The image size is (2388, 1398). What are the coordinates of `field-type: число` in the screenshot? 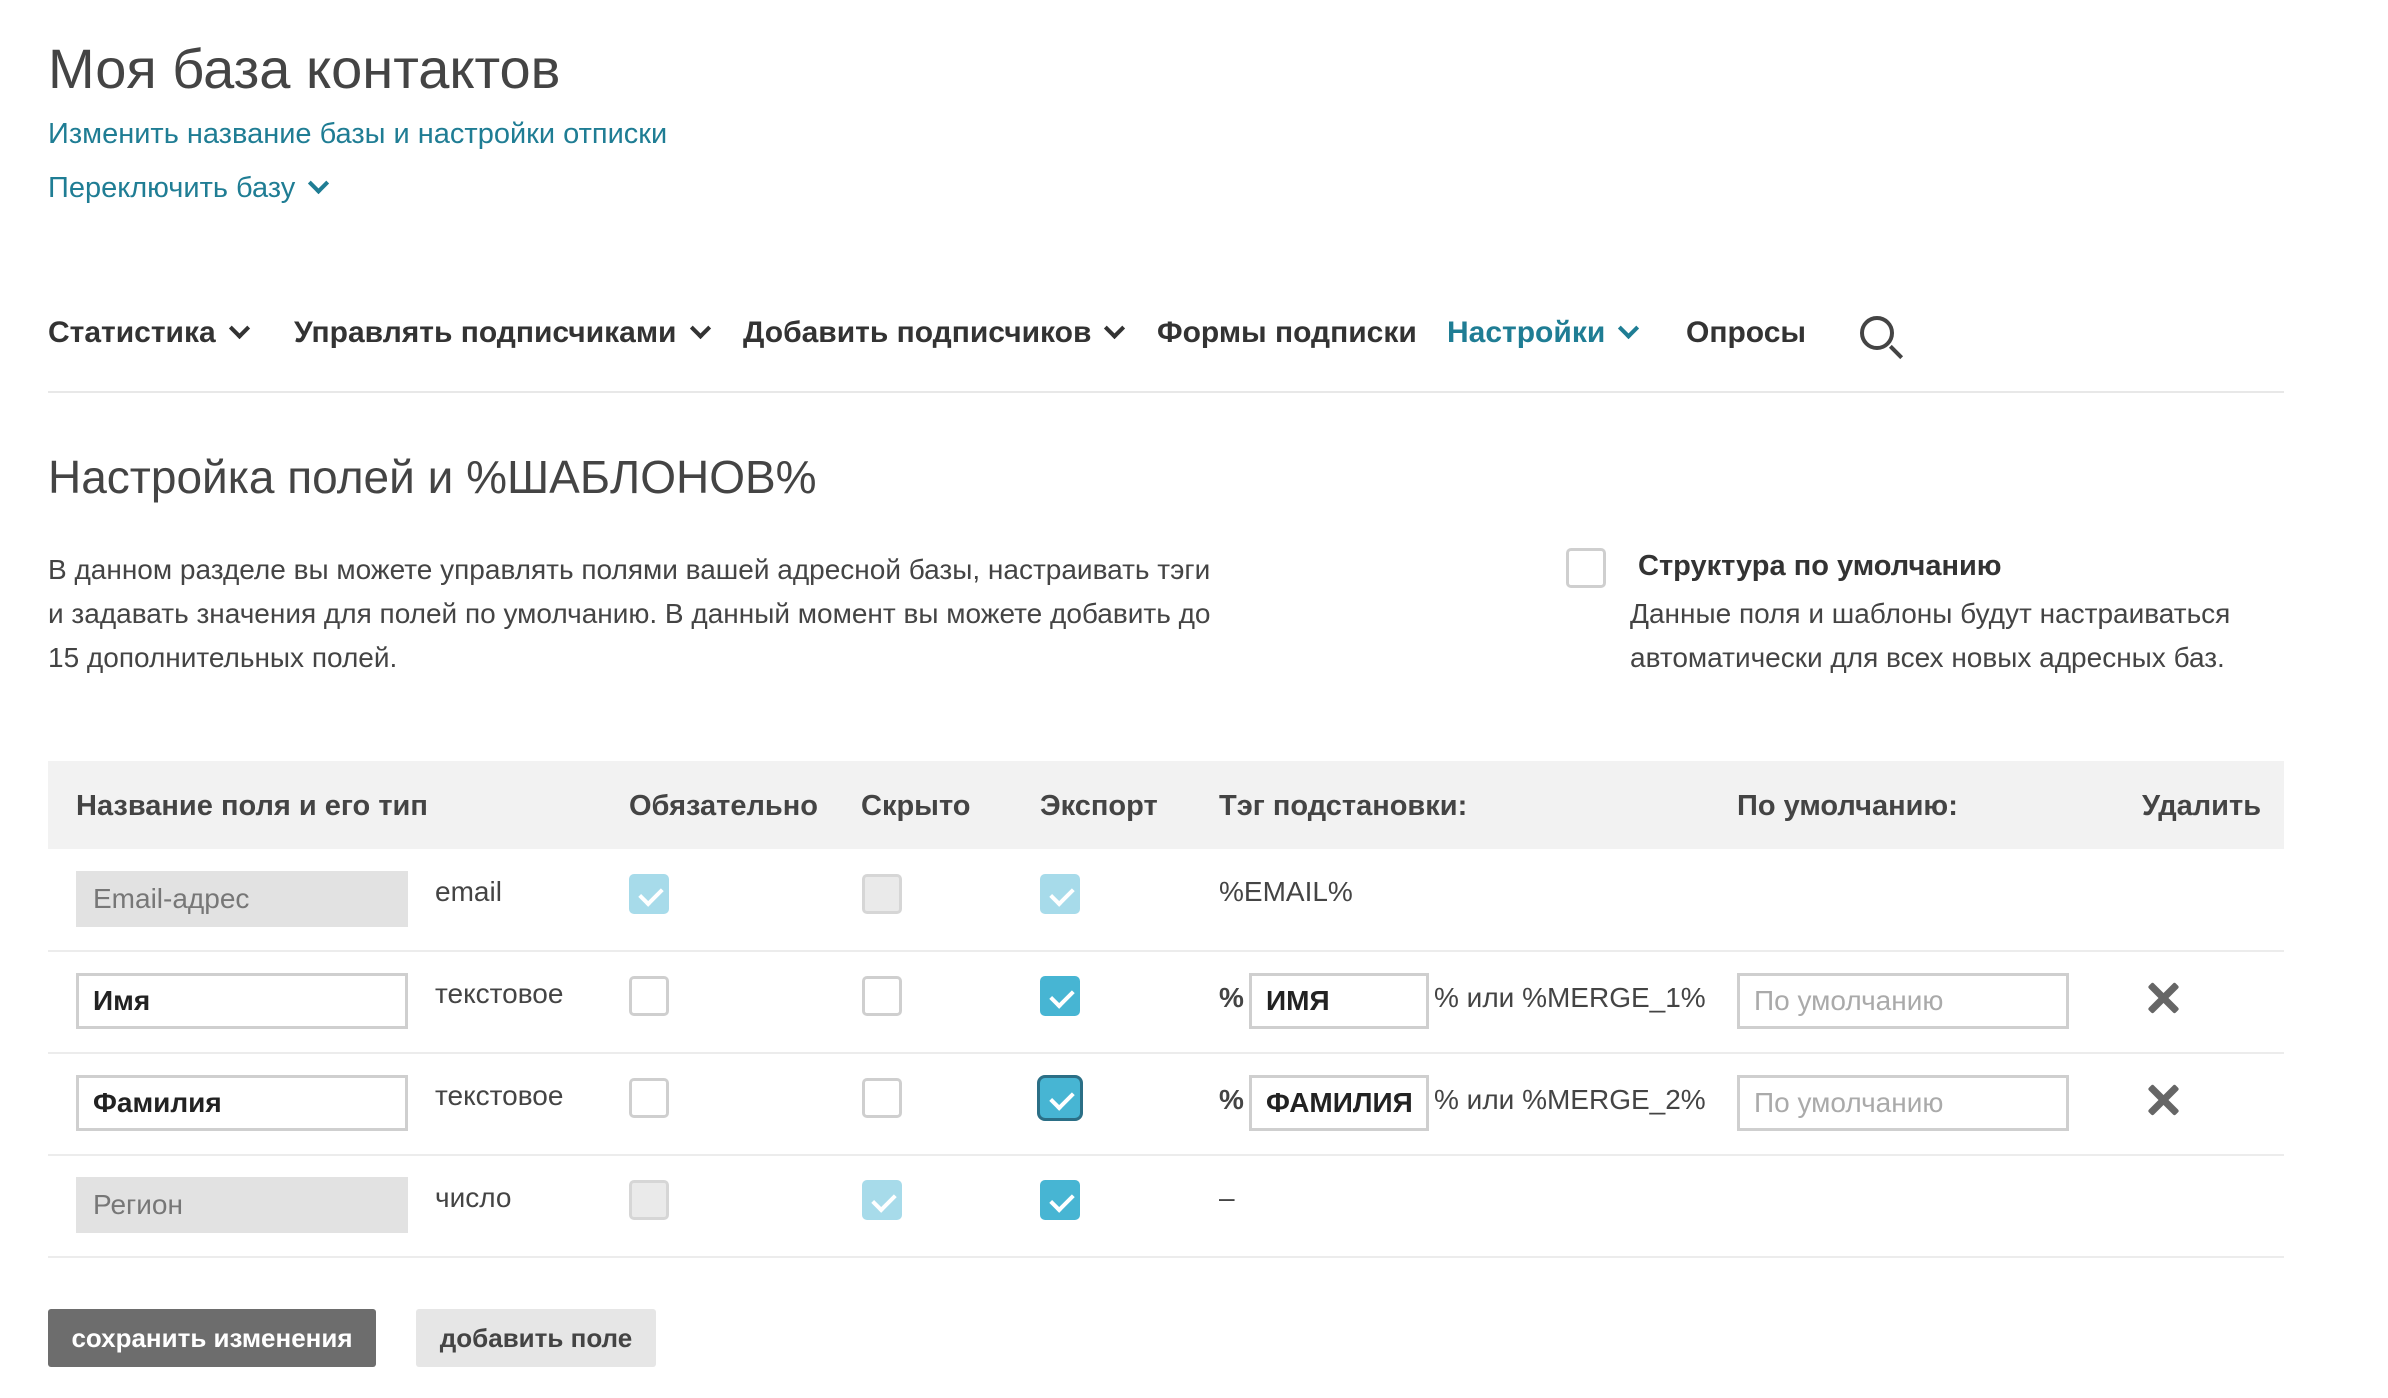 It's located at (473, 1197).